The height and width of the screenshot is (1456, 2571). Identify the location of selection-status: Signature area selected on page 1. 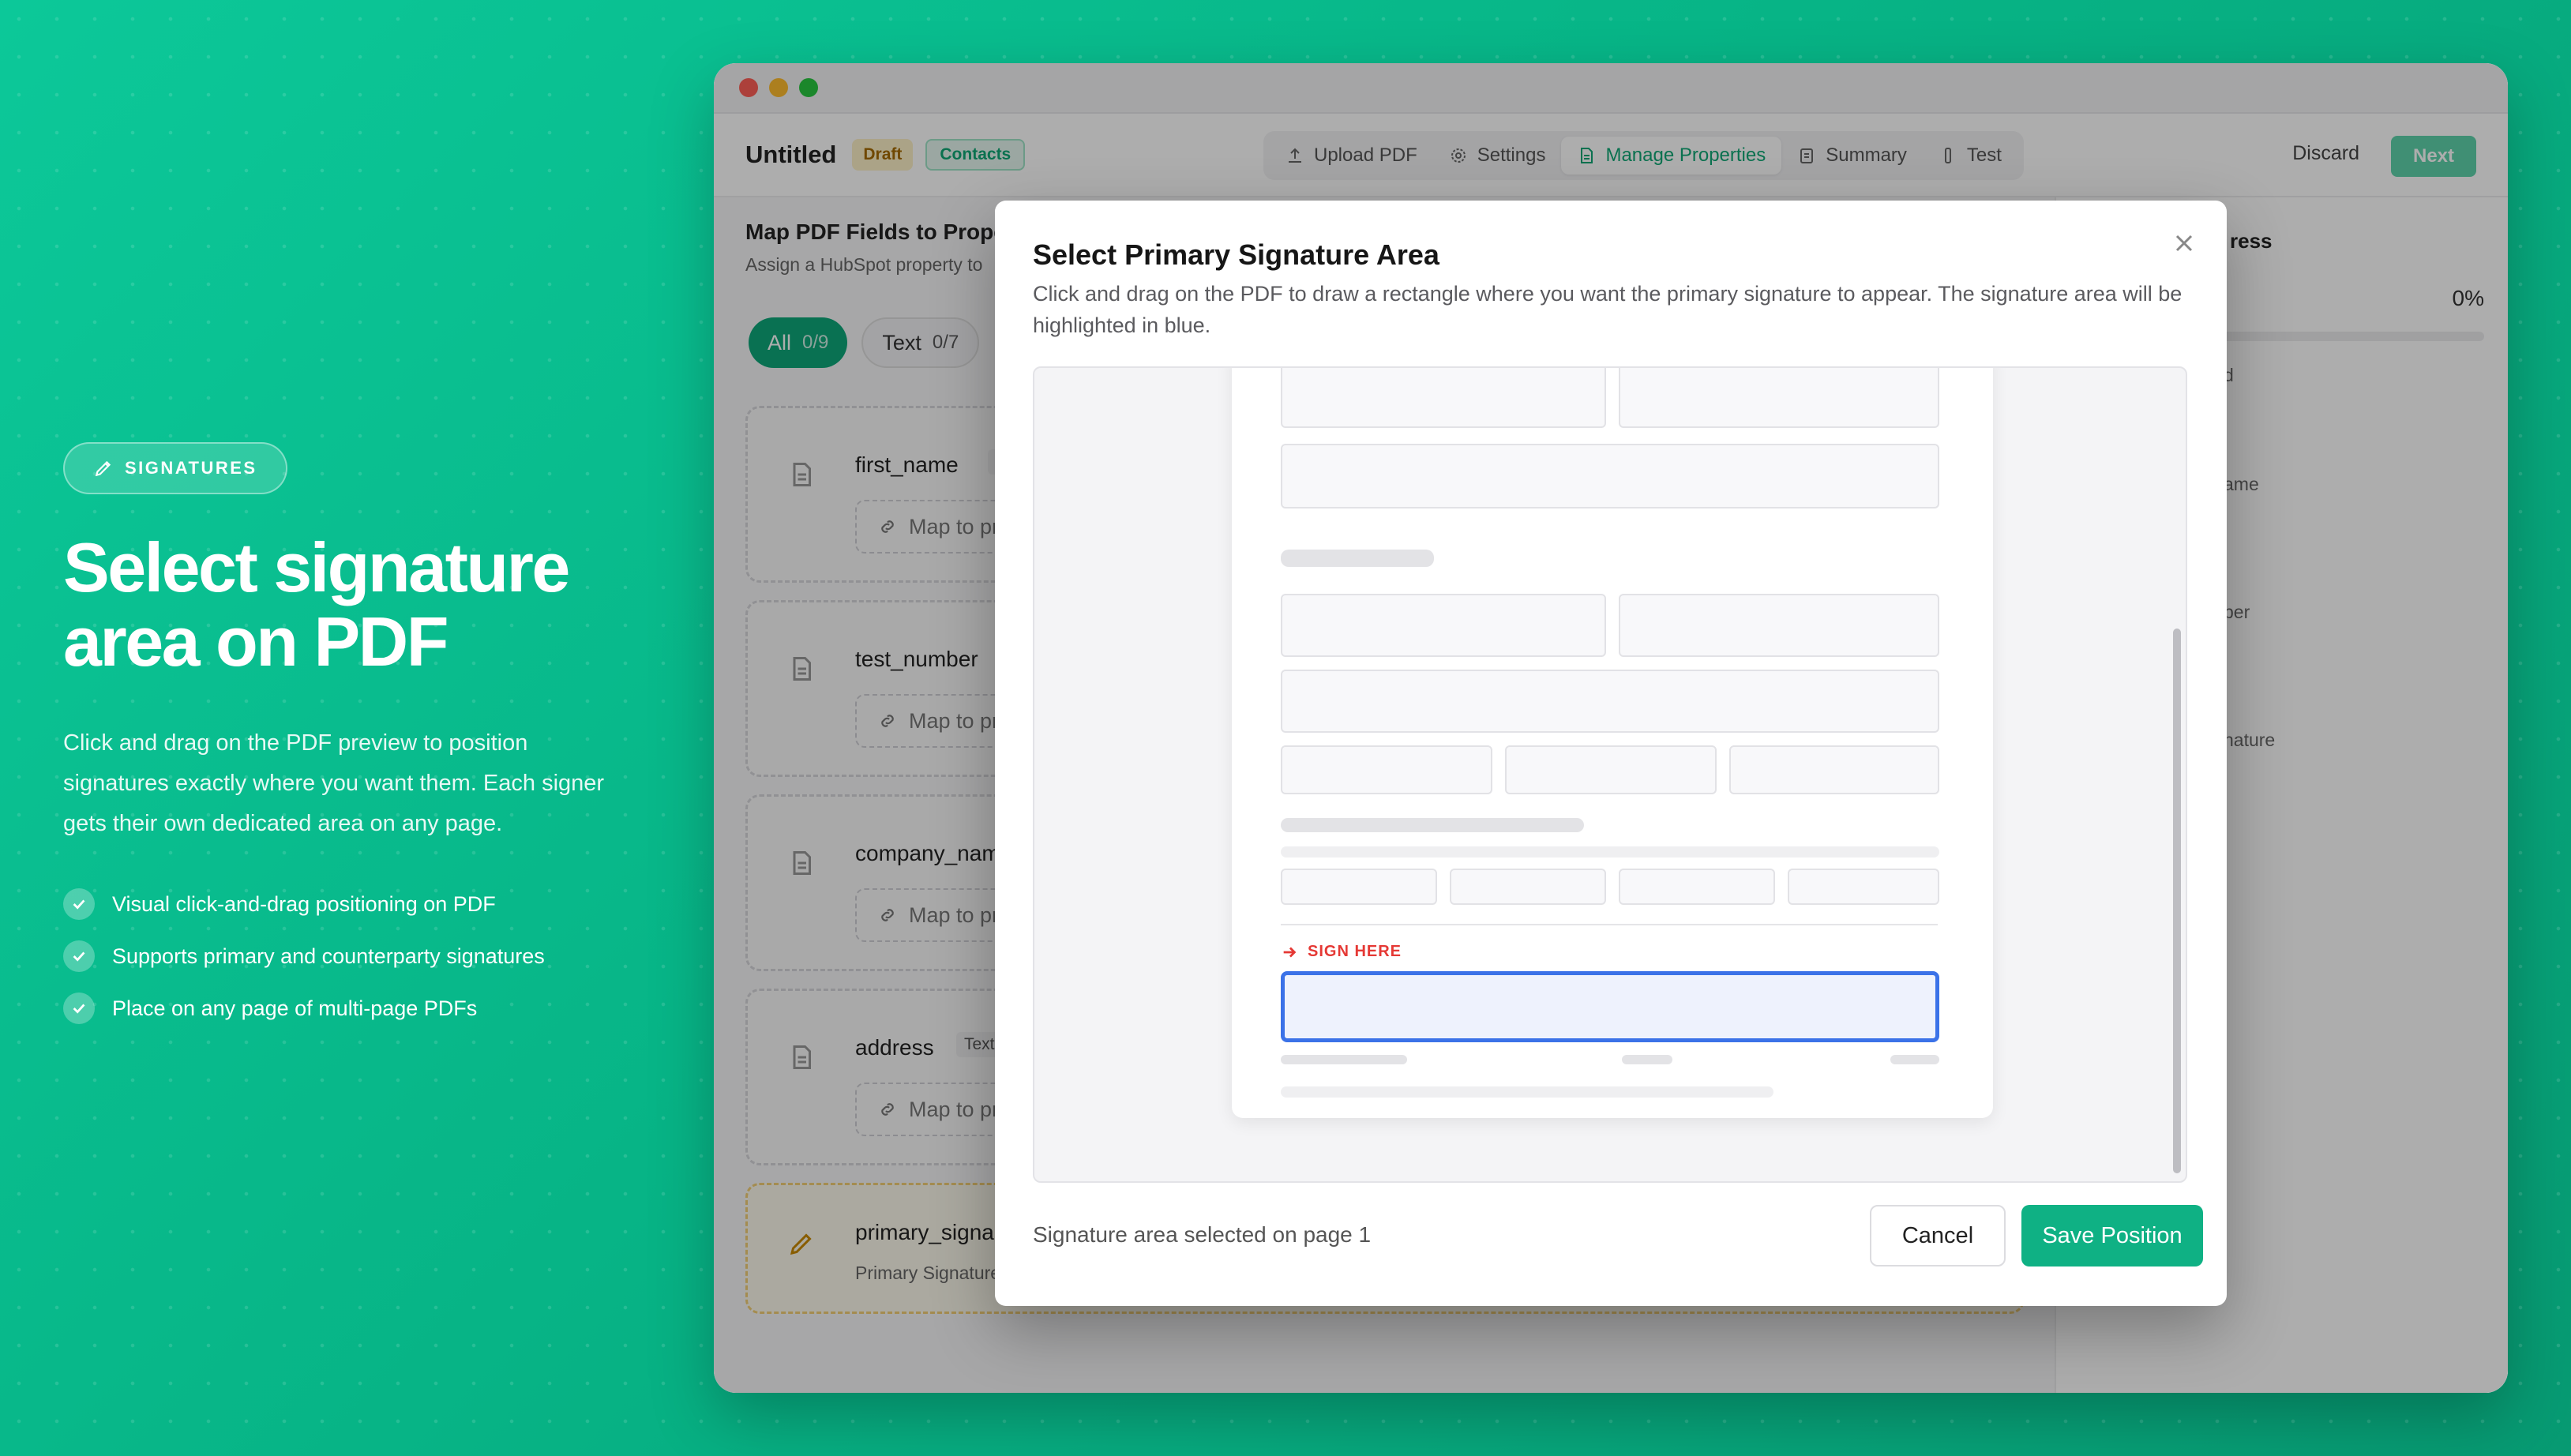
(1202, 1234).